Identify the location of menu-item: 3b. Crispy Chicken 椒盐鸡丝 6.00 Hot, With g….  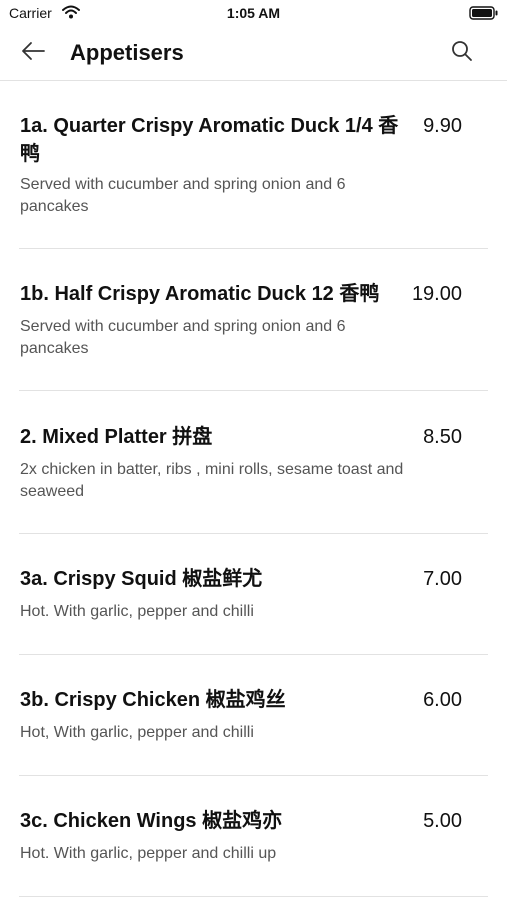
(253, 715).